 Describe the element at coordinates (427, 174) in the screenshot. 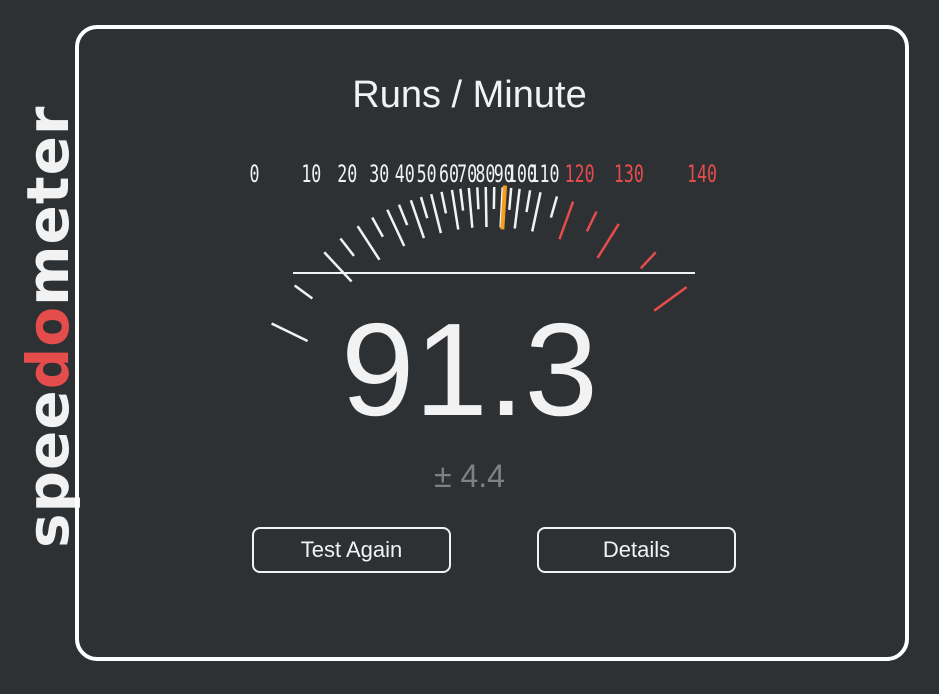

I see `gauge-tick-label: 50` at that location.